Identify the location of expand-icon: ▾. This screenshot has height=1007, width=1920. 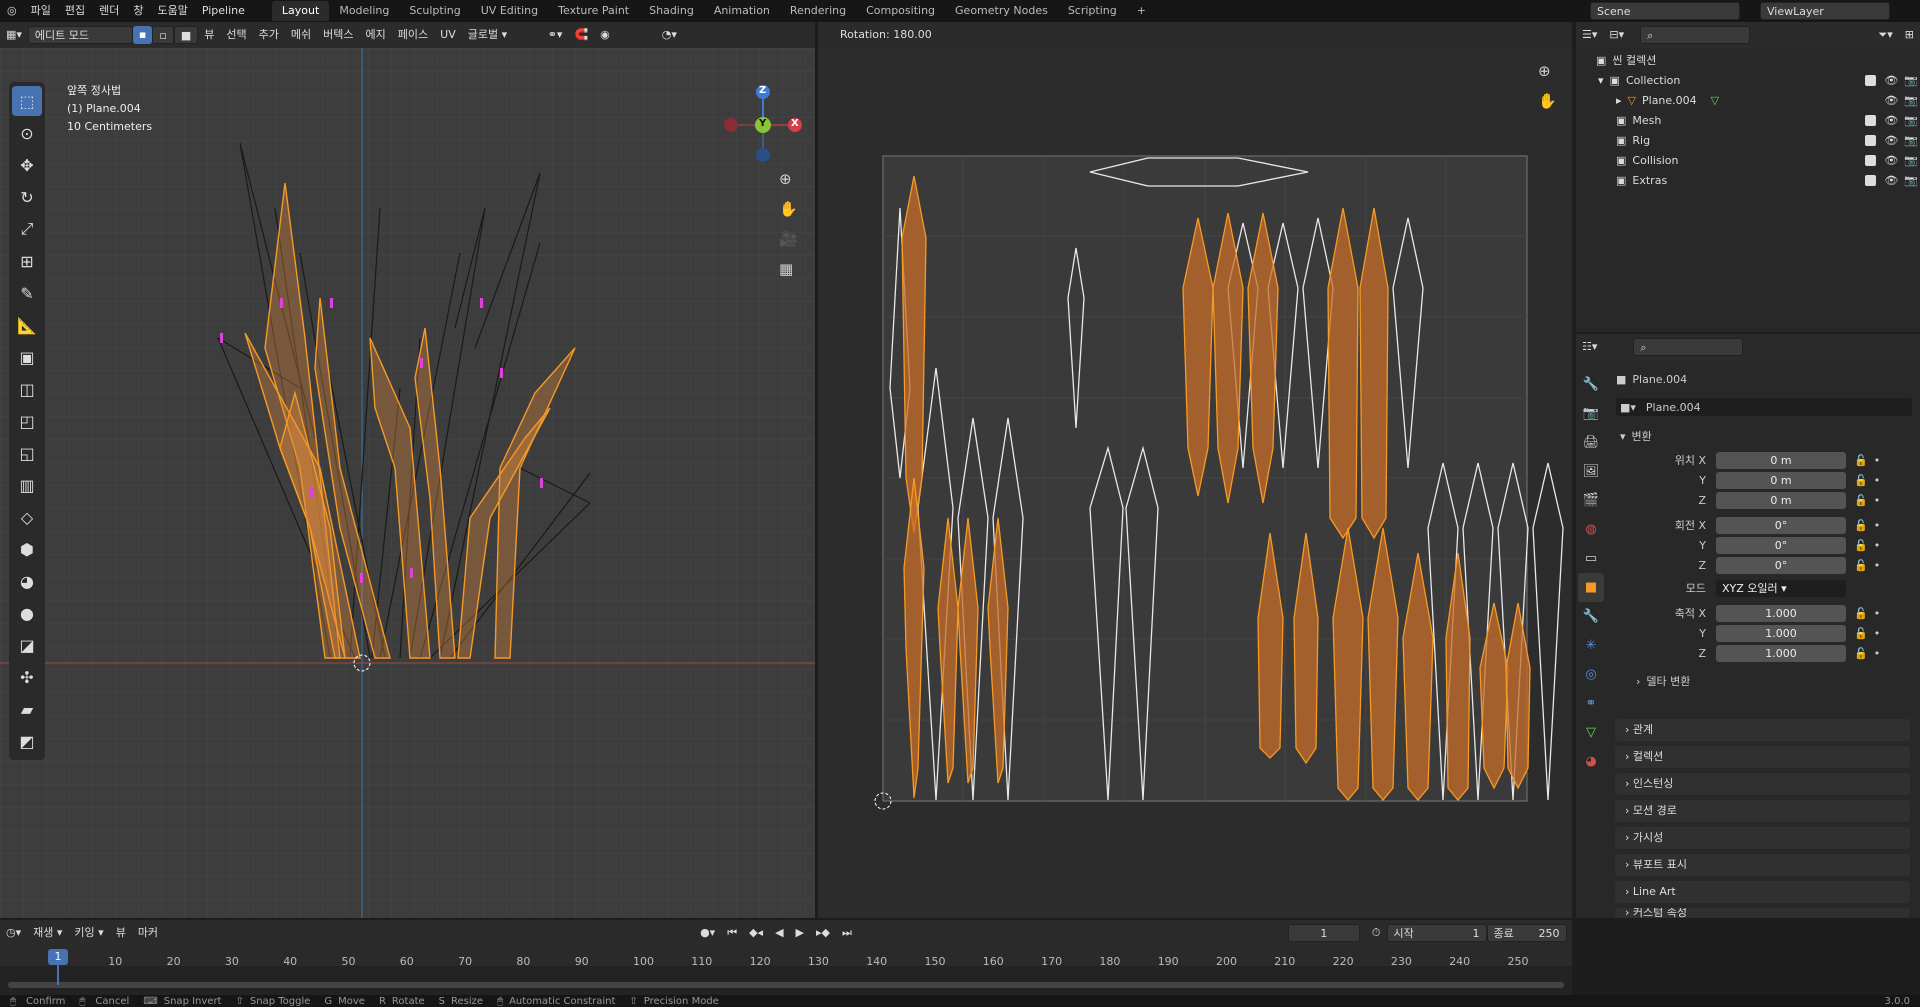
(1601, 80).